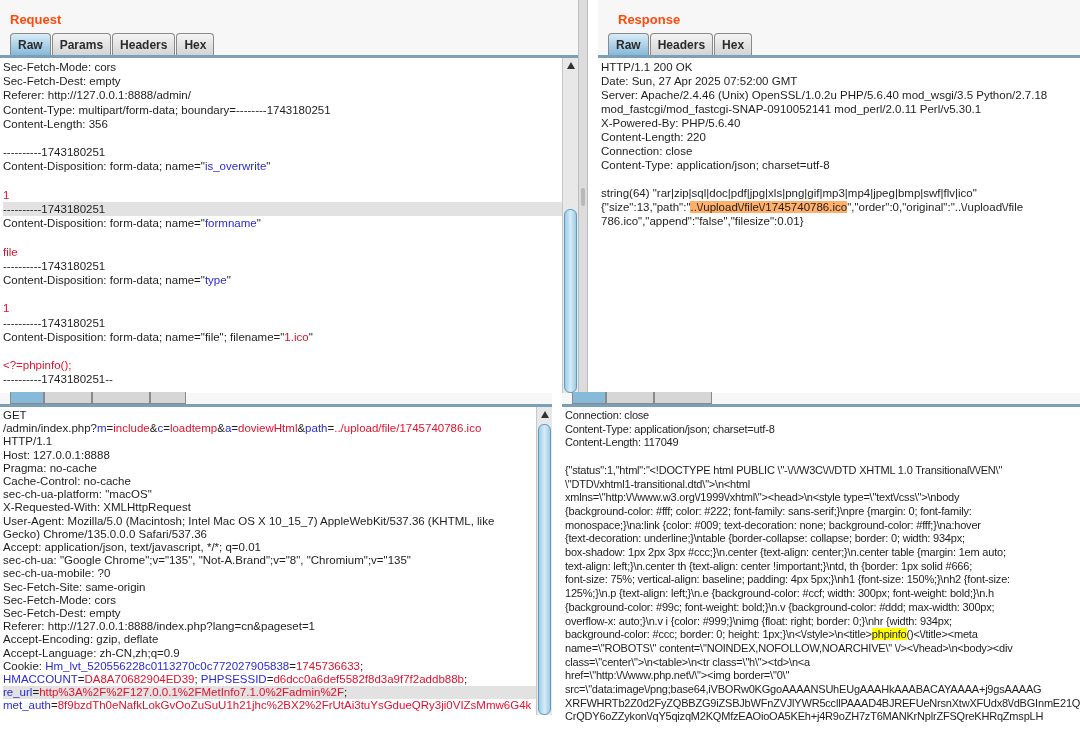 The width and height of the screenshot is (1080, 745). Describe the element at coordinates (38, 365) in the screenshot. I see `code-line: <?=phpinfo();` at that location.